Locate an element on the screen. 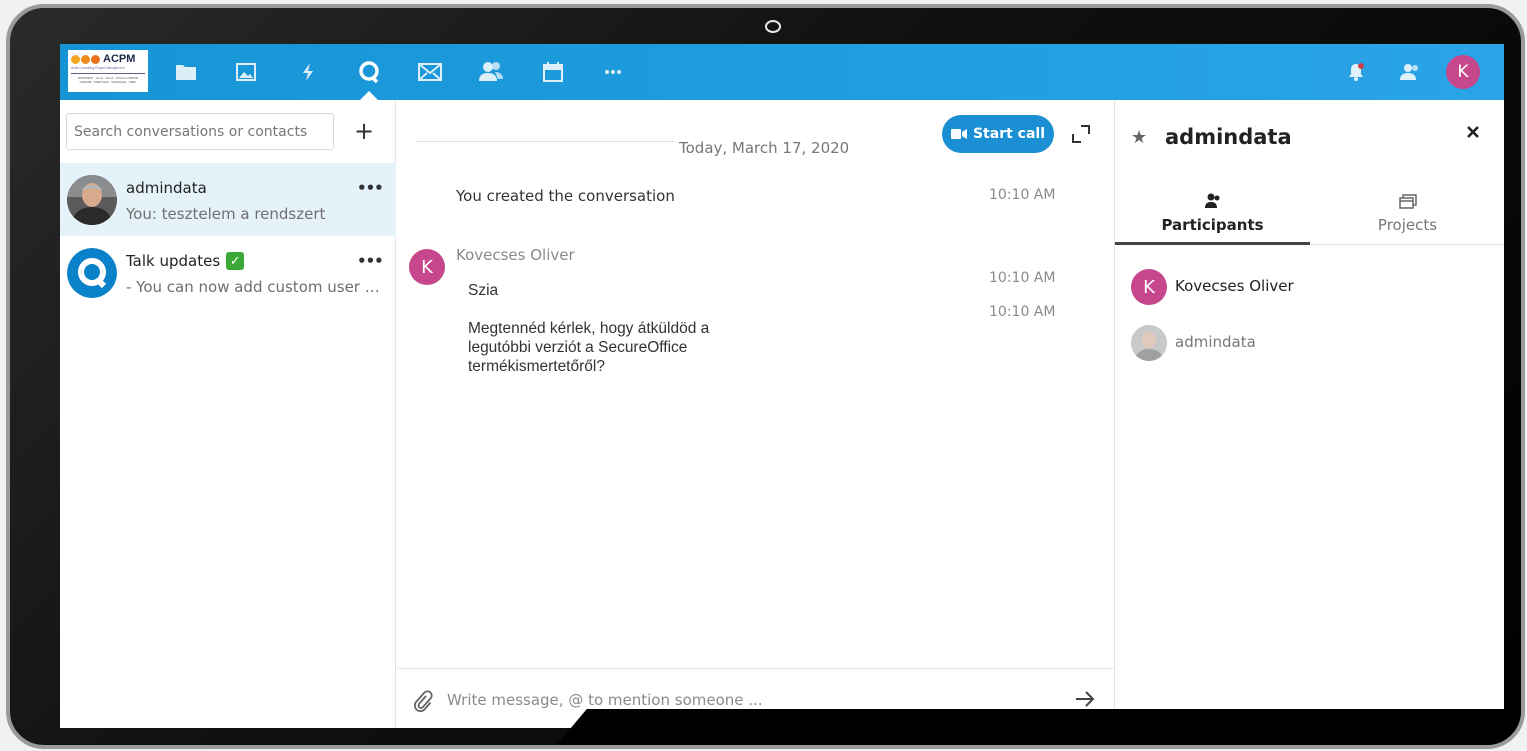  new-conversation-button: + is located at coordinates (364, 131).